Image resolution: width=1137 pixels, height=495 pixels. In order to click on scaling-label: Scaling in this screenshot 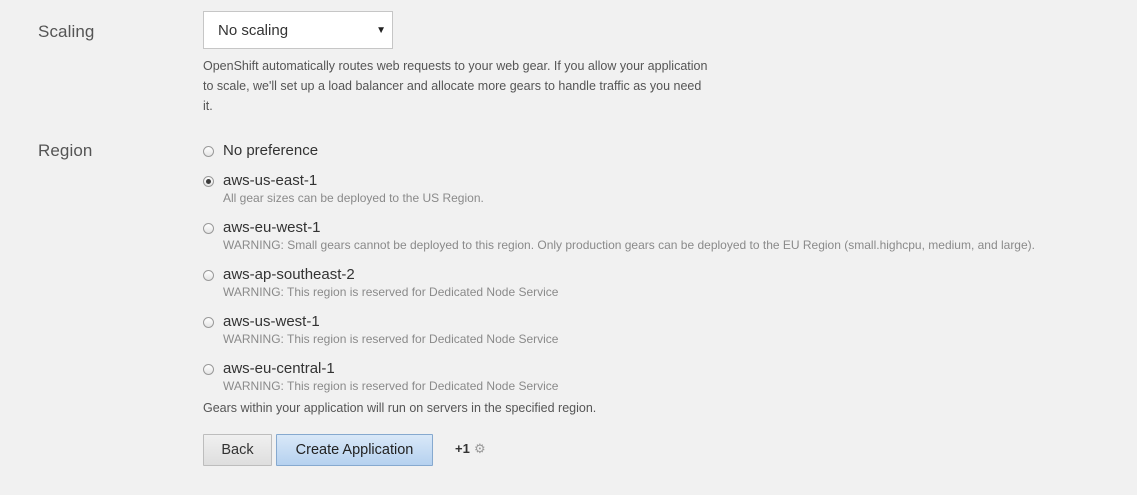, I will do `click(66, 31)`.